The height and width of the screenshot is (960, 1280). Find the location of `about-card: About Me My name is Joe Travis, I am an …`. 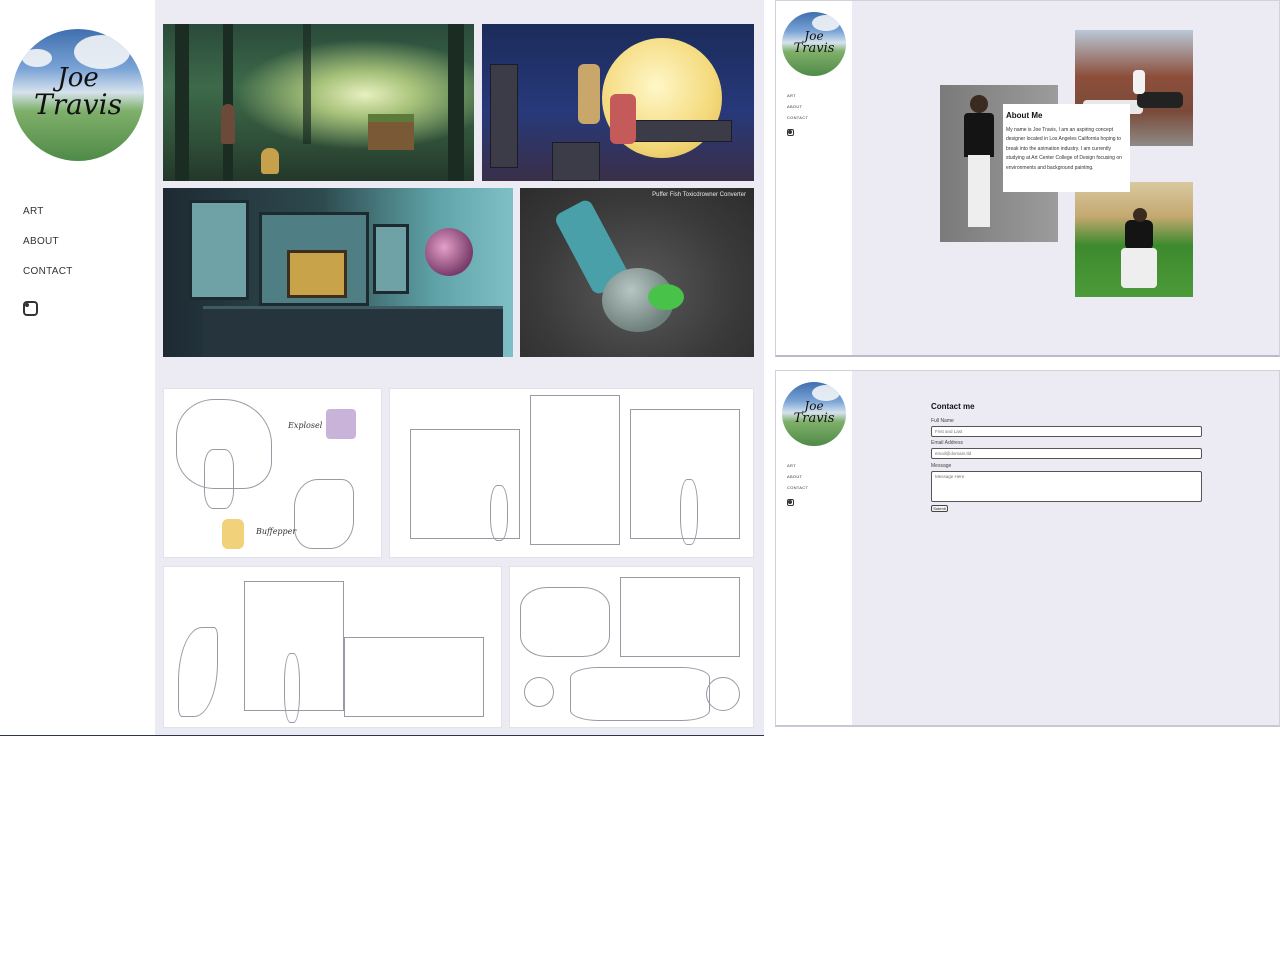

about-card: About Me My name is Joe Travis, I am an … is located at coordinates (1066, 148).